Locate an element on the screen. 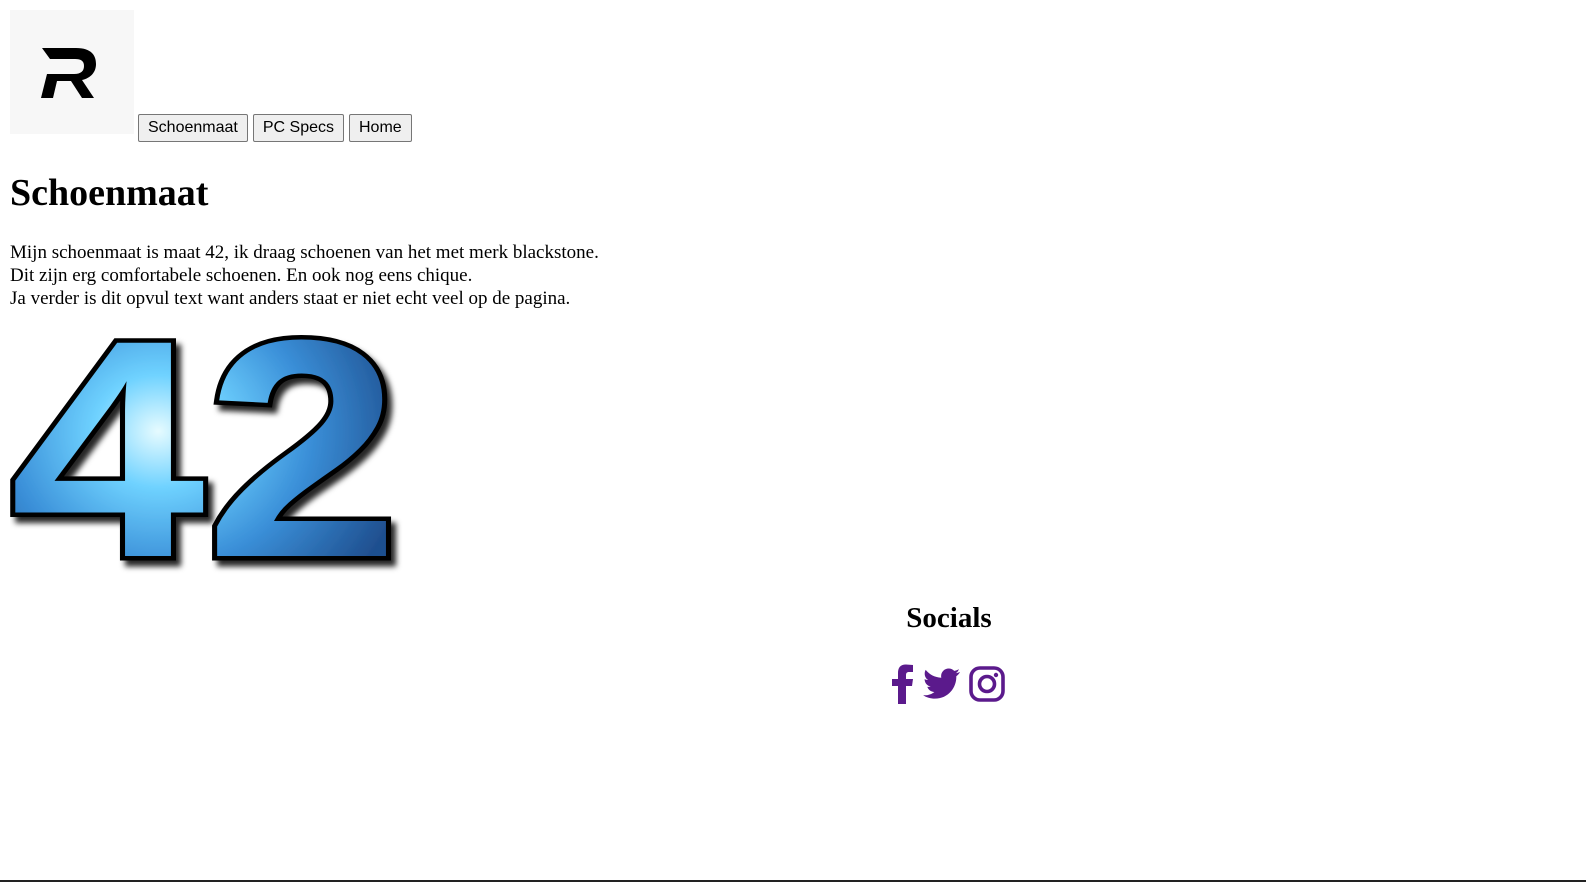 The height and width of the screenshot is (893, 1586). number-42-image: 42 is located at coordinates (208, 449).